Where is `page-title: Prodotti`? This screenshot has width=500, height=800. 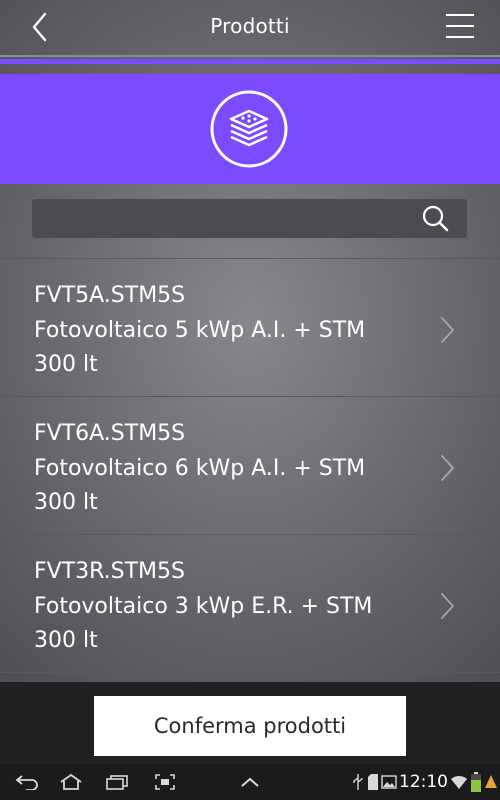 page-title: Prodotti is located at coordinates (250, 26).